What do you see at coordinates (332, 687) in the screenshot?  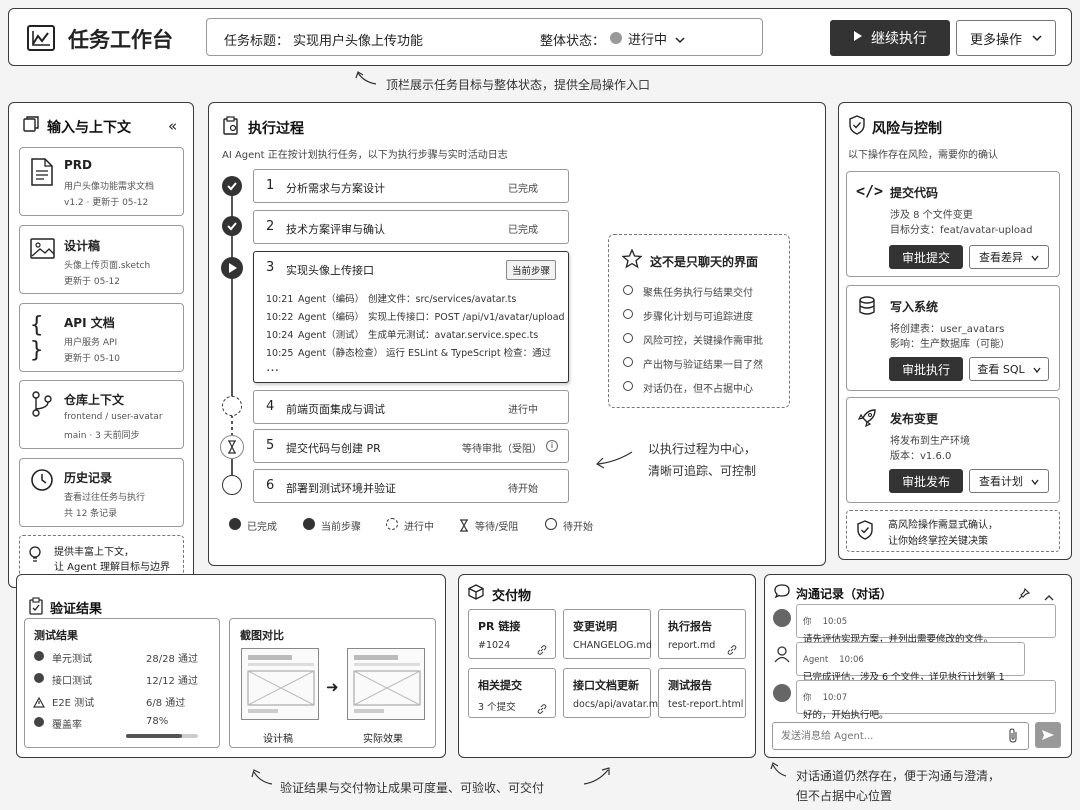 I see `arrow-right-icon: ➜` at bounding box center [332, 687].